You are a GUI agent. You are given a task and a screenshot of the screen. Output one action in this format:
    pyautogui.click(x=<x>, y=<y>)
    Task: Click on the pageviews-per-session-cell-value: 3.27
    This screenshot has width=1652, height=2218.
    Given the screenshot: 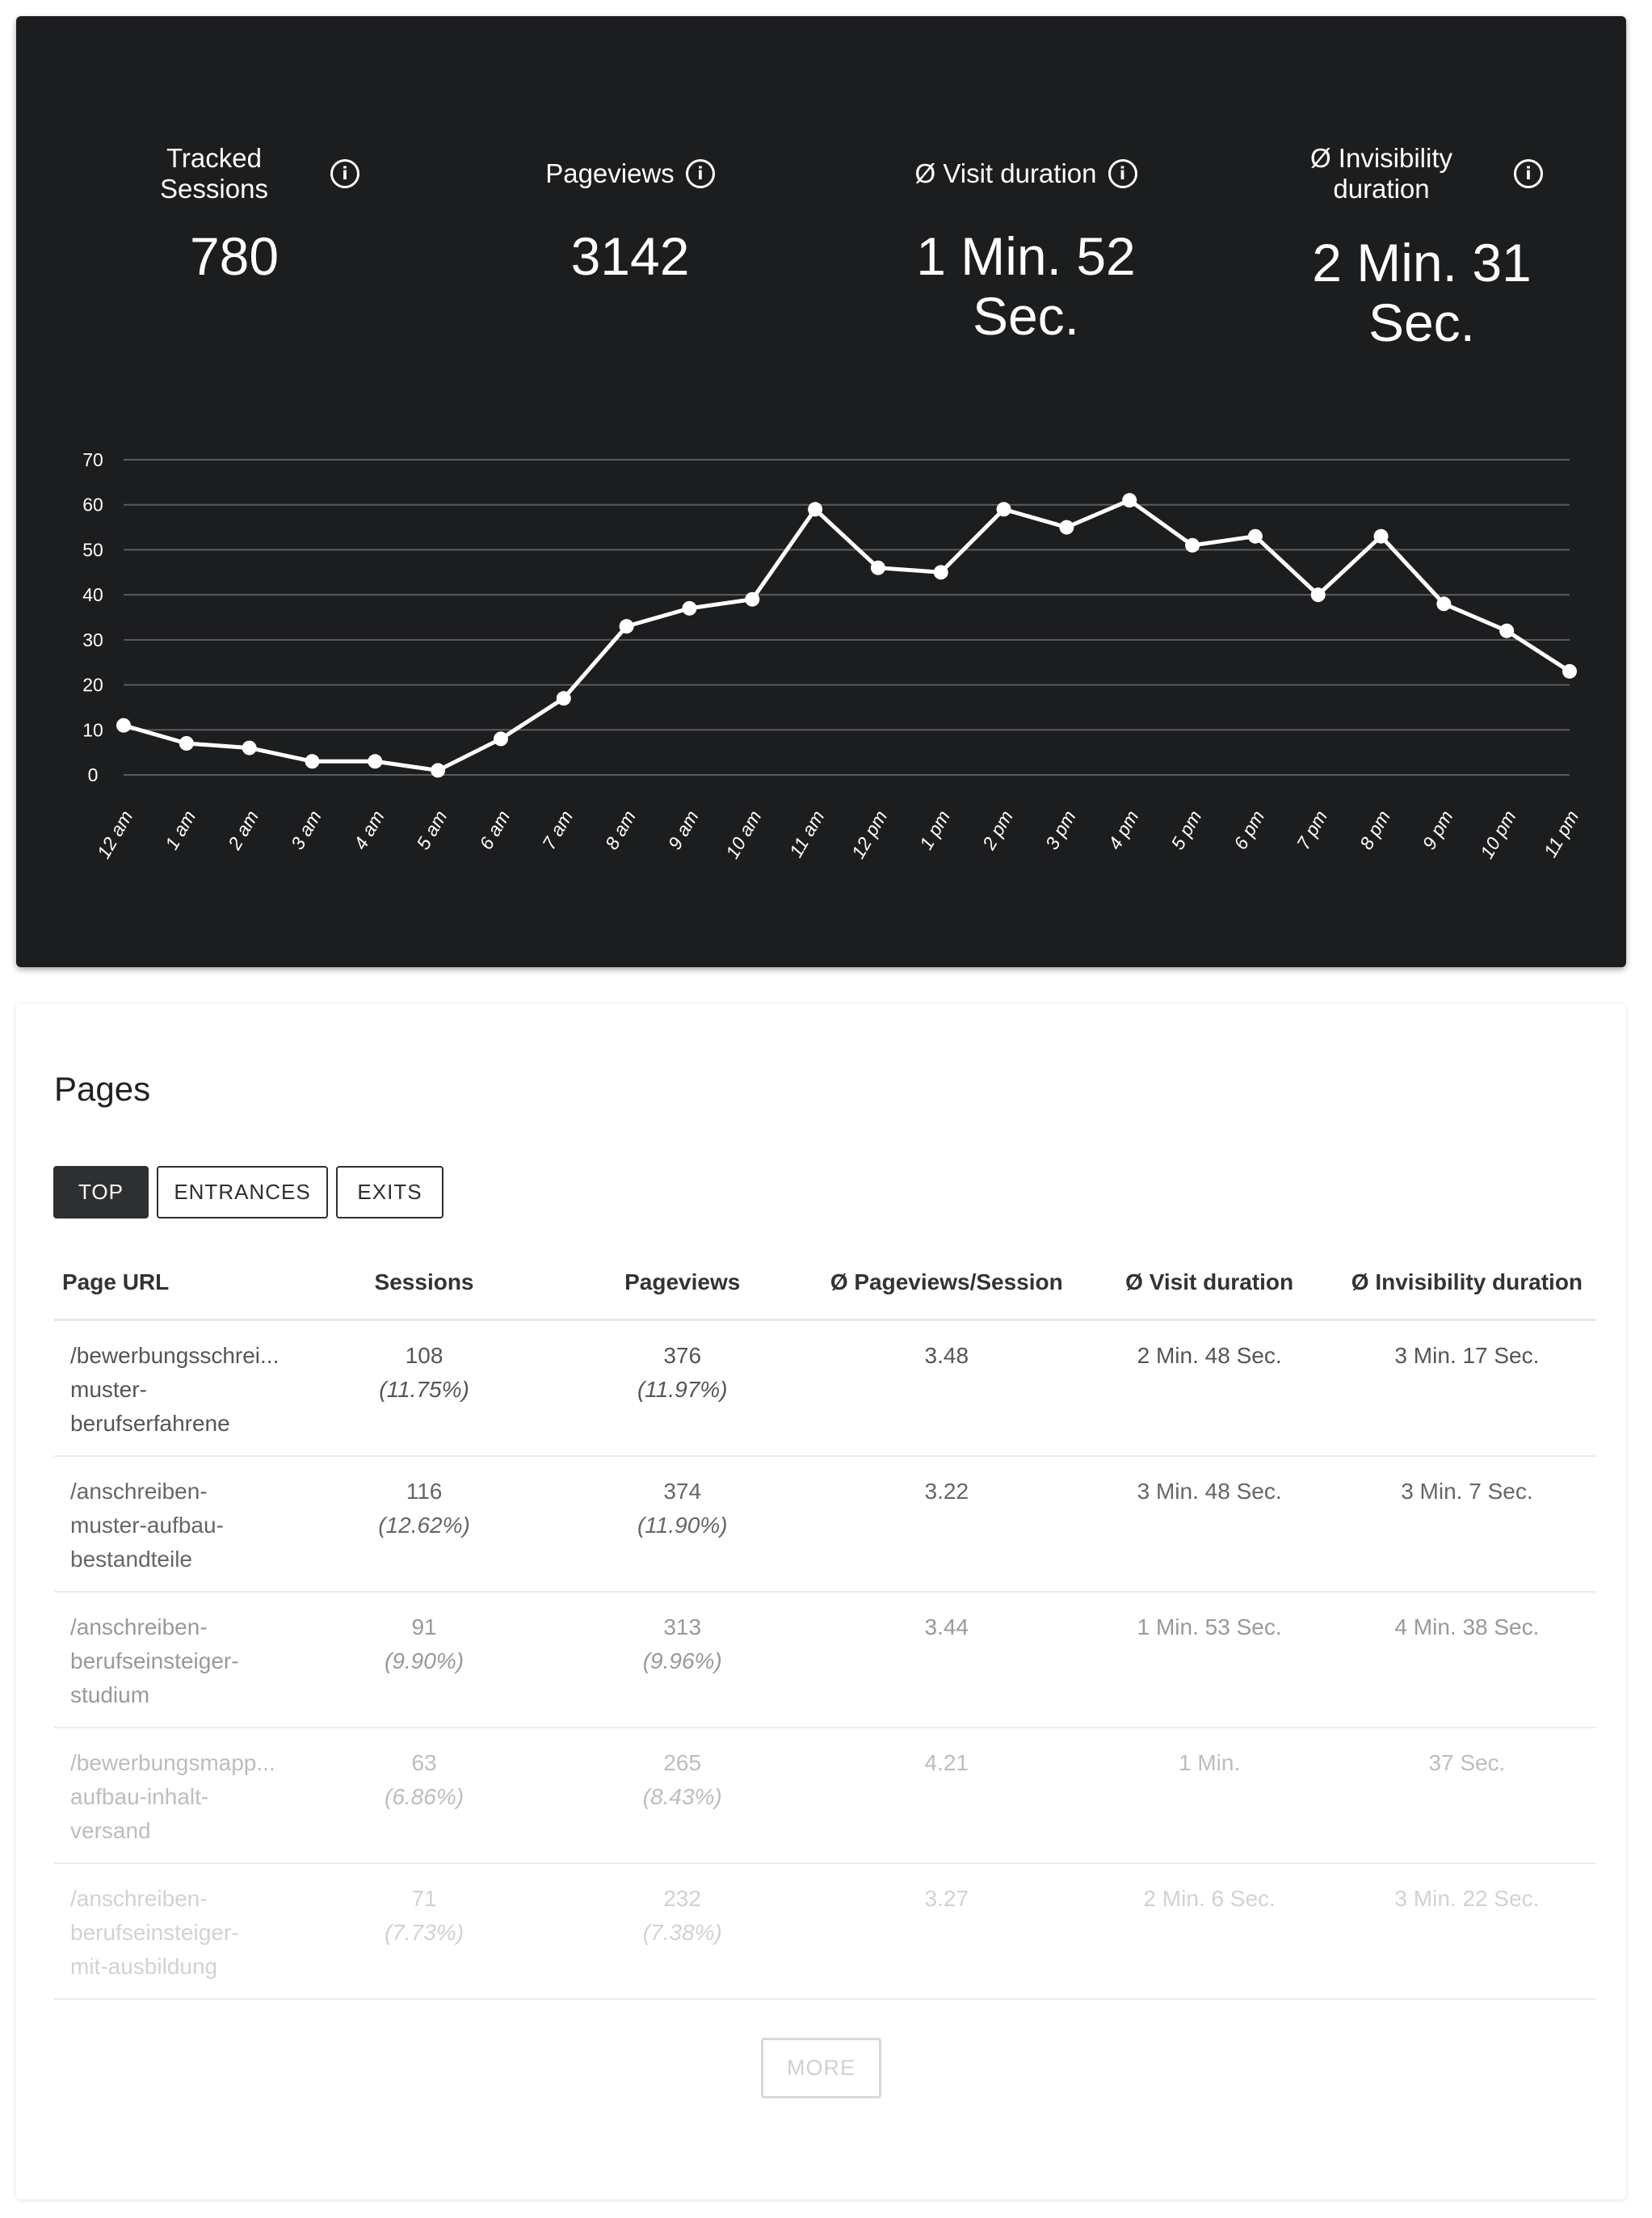 What is the action you would take?
    pyautogui.click(x=947, y=1898)
    